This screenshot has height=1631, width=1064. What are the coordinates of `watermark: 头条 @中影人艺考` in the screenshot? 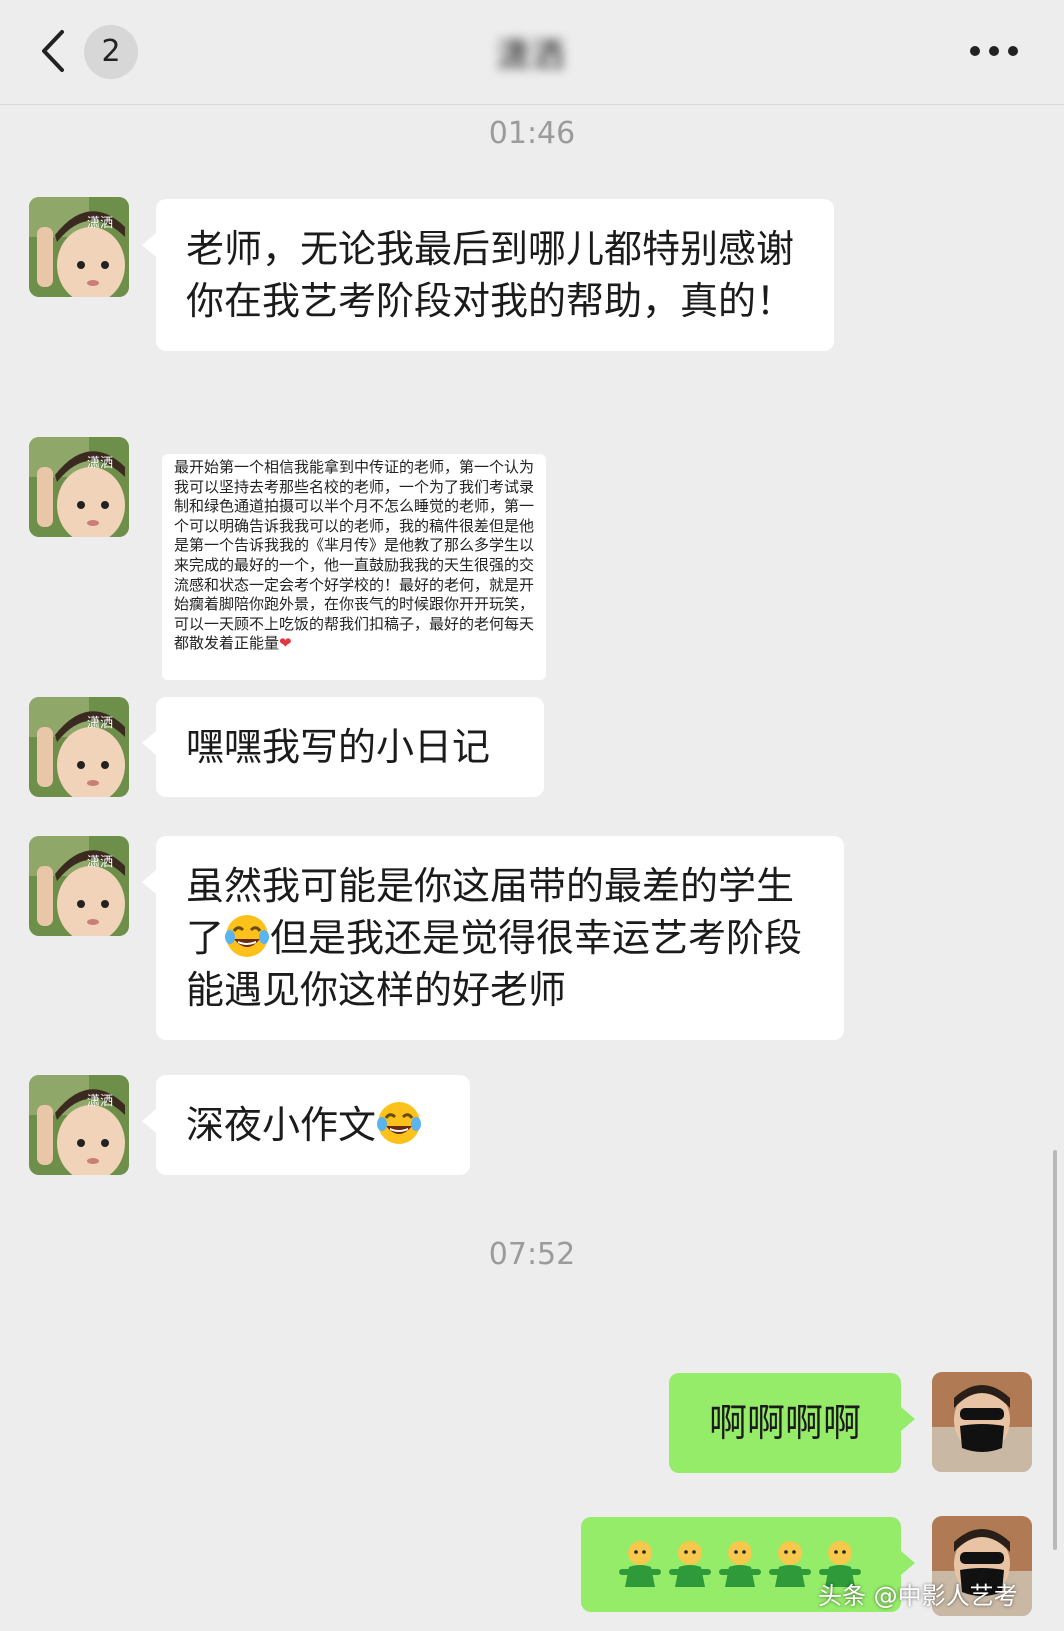 It's located at (918, 1596).